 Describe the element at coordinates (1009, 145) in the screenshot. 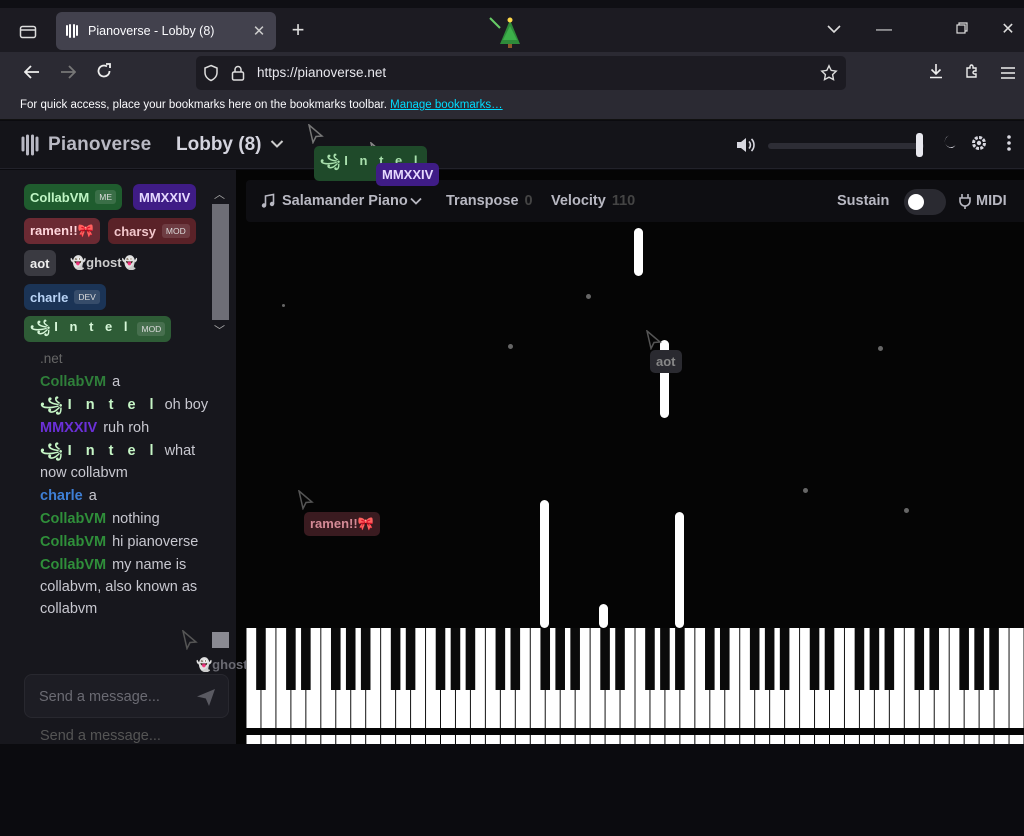

I see `more-options-button` at that location.